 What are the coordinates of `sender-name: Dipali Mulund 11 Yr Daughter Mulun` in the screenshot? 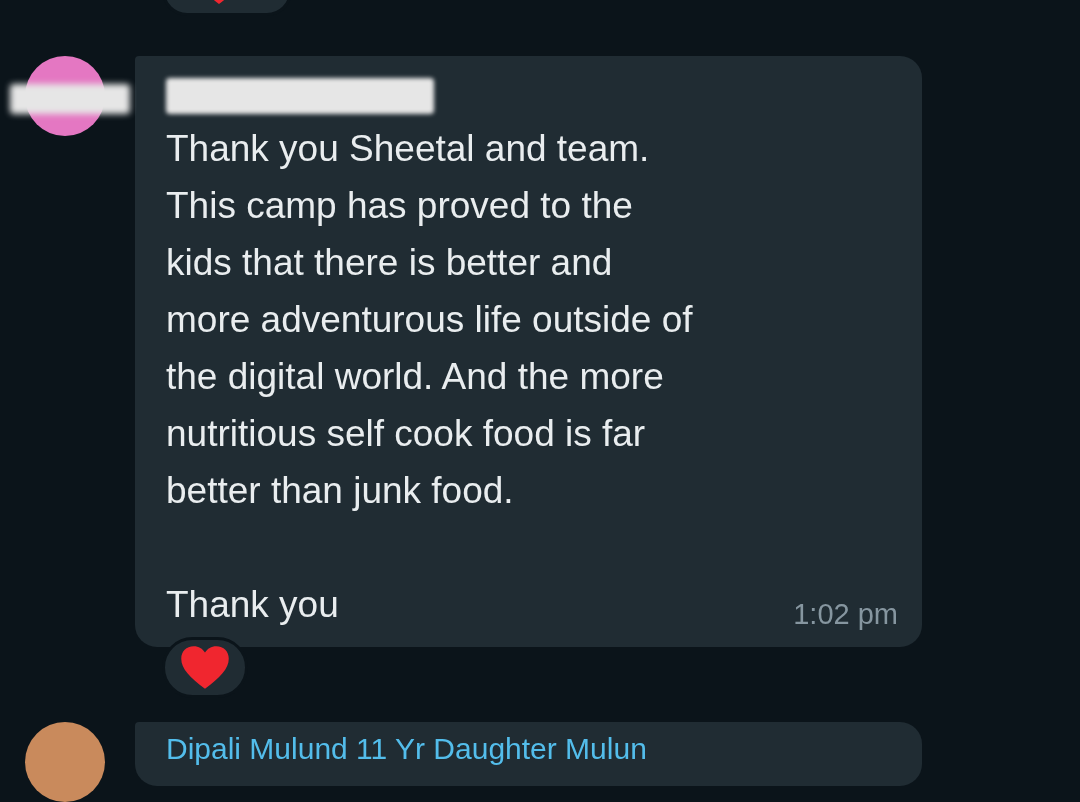 It's located at (406, 748).